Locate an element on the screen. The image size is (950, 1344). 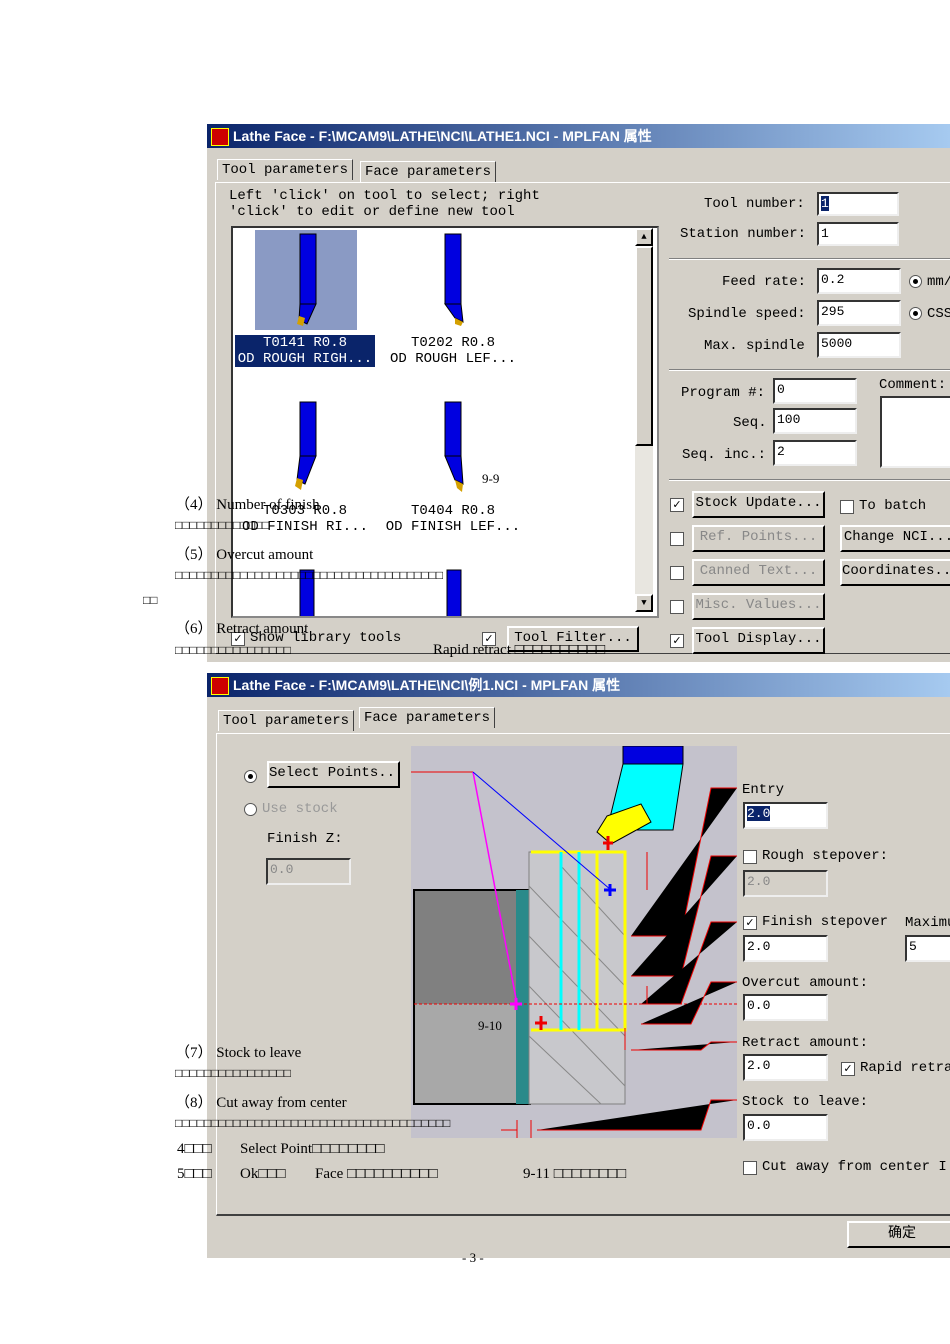
seq-field: 100 is located at coordinates (815, 421).